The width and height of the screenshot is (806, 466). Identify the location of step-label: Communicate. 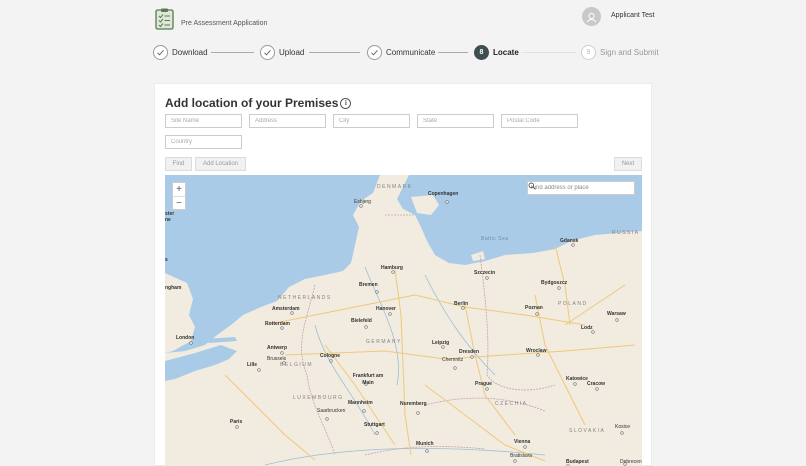
(411, 52).